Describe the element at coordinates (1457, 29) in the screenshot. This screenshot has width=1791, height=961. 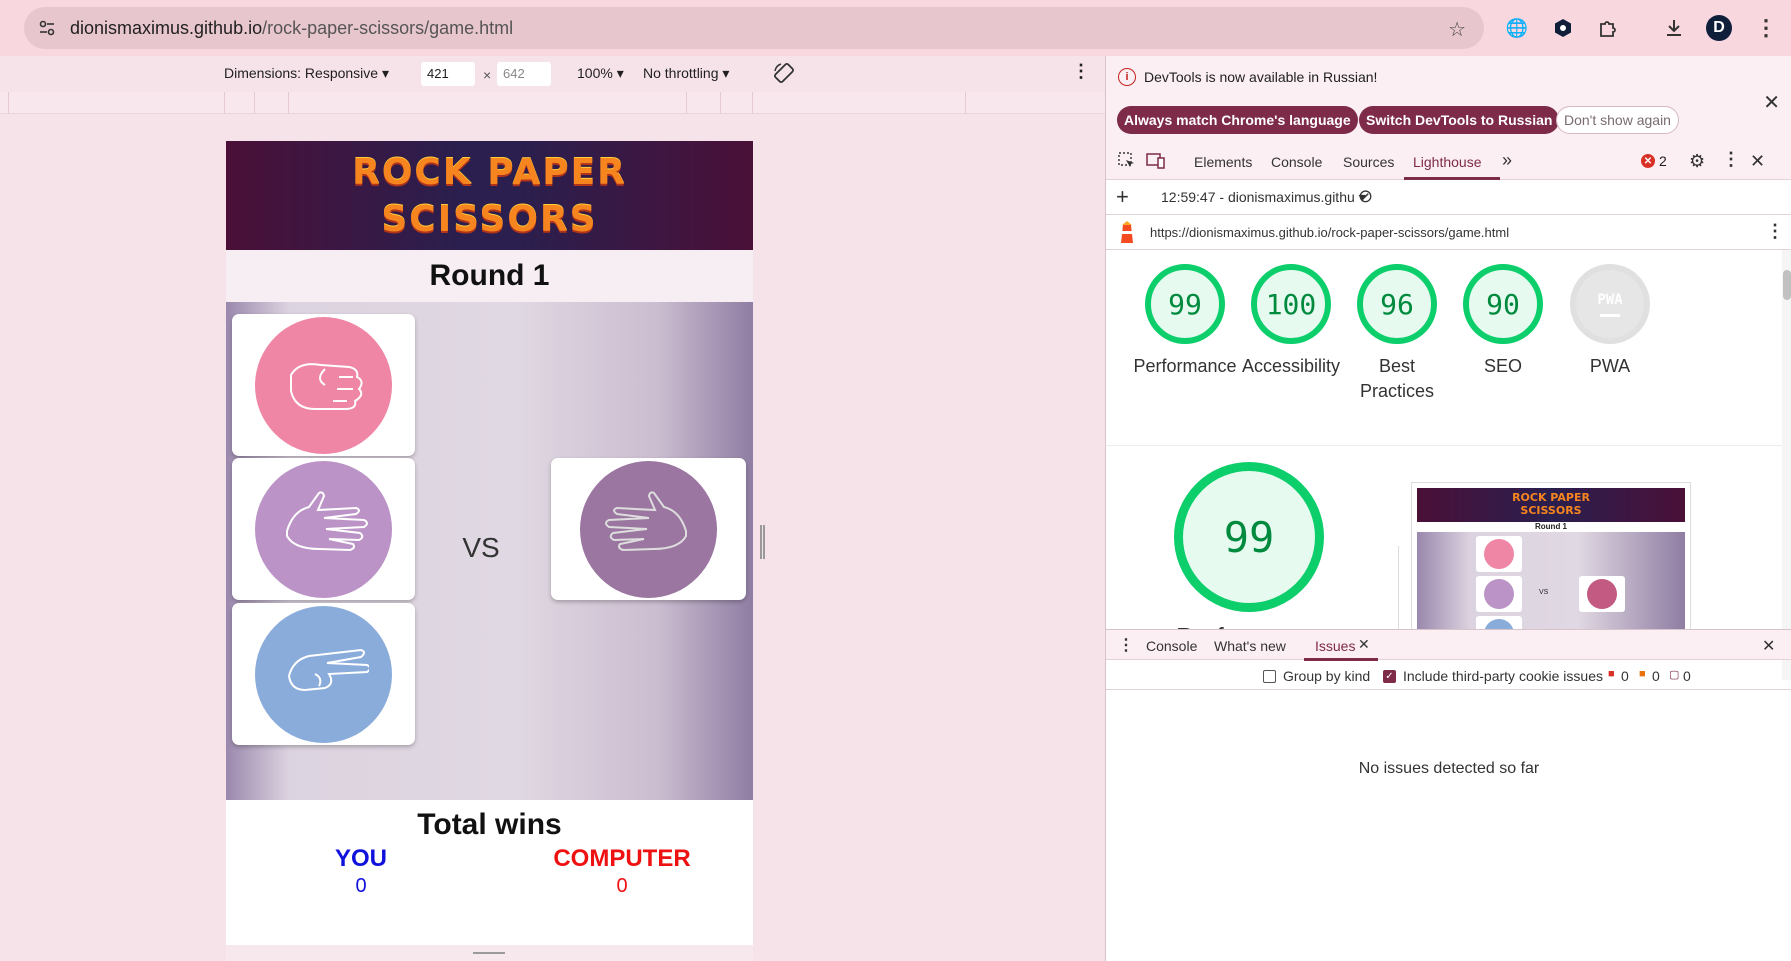
I see `star-icon: ☆` at that location.